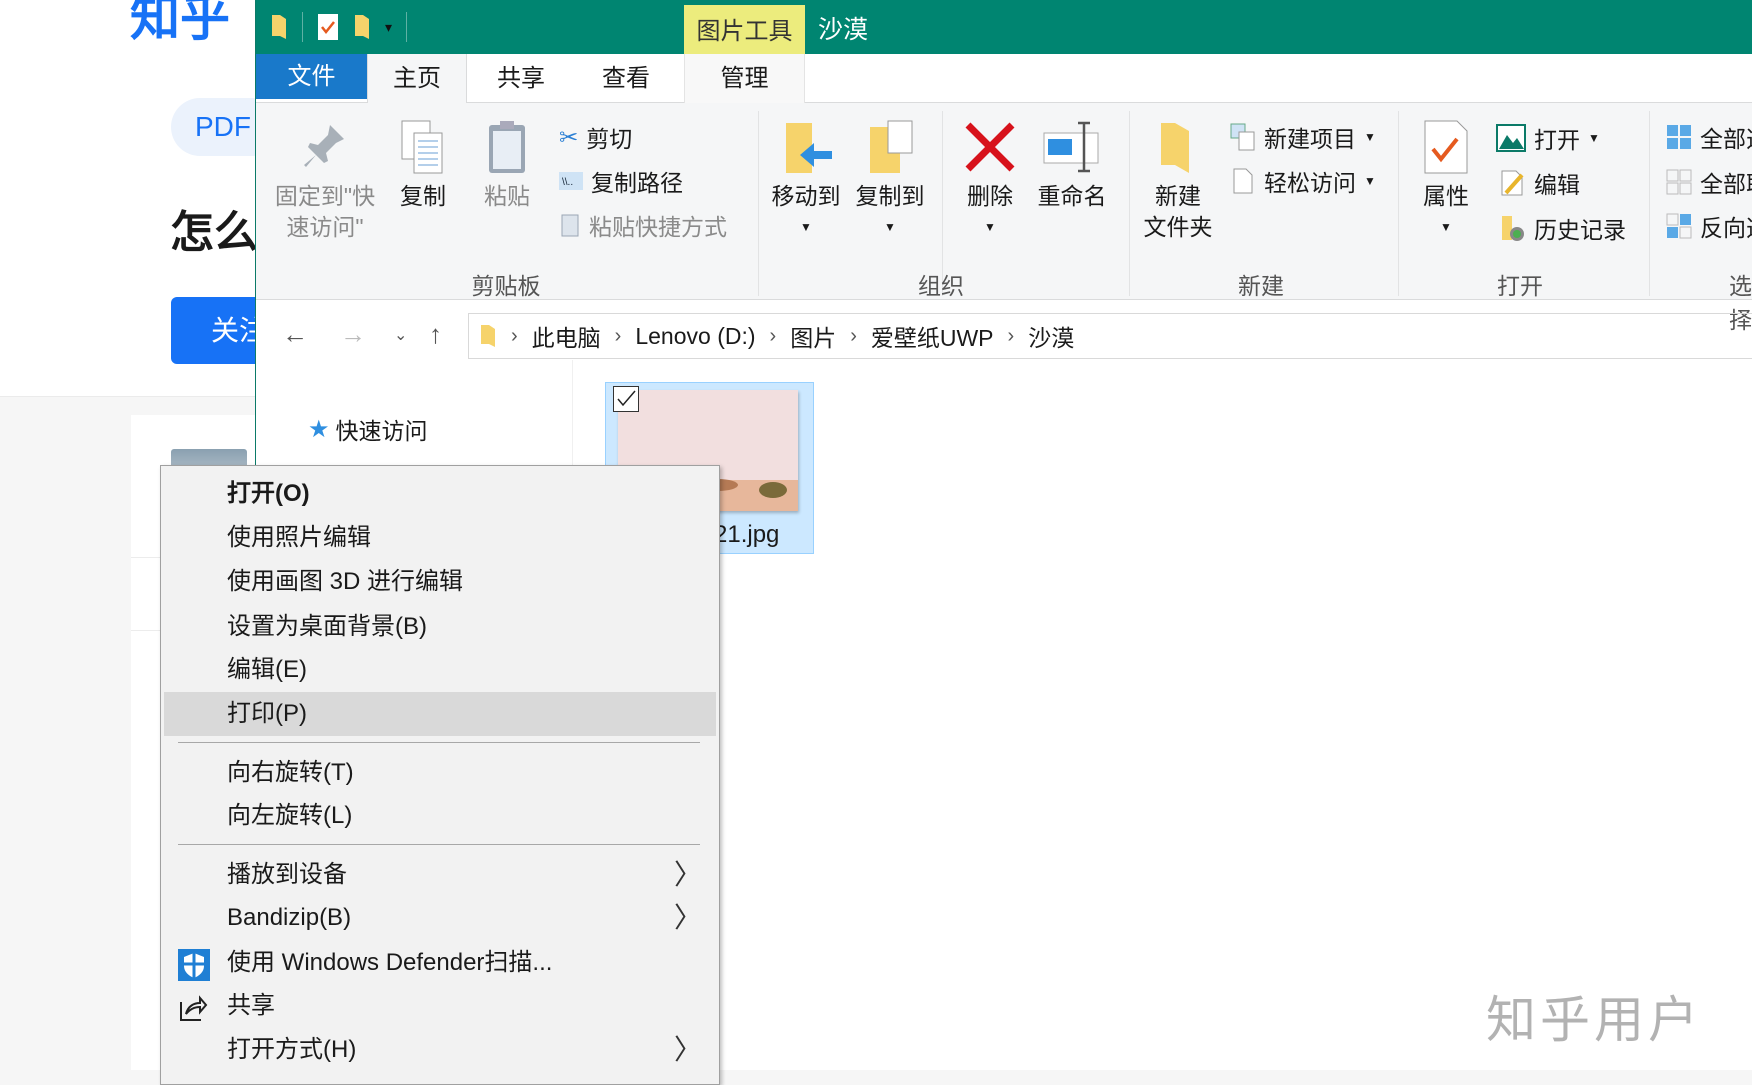  I want to click on edit-icon, so click(1512, 183).